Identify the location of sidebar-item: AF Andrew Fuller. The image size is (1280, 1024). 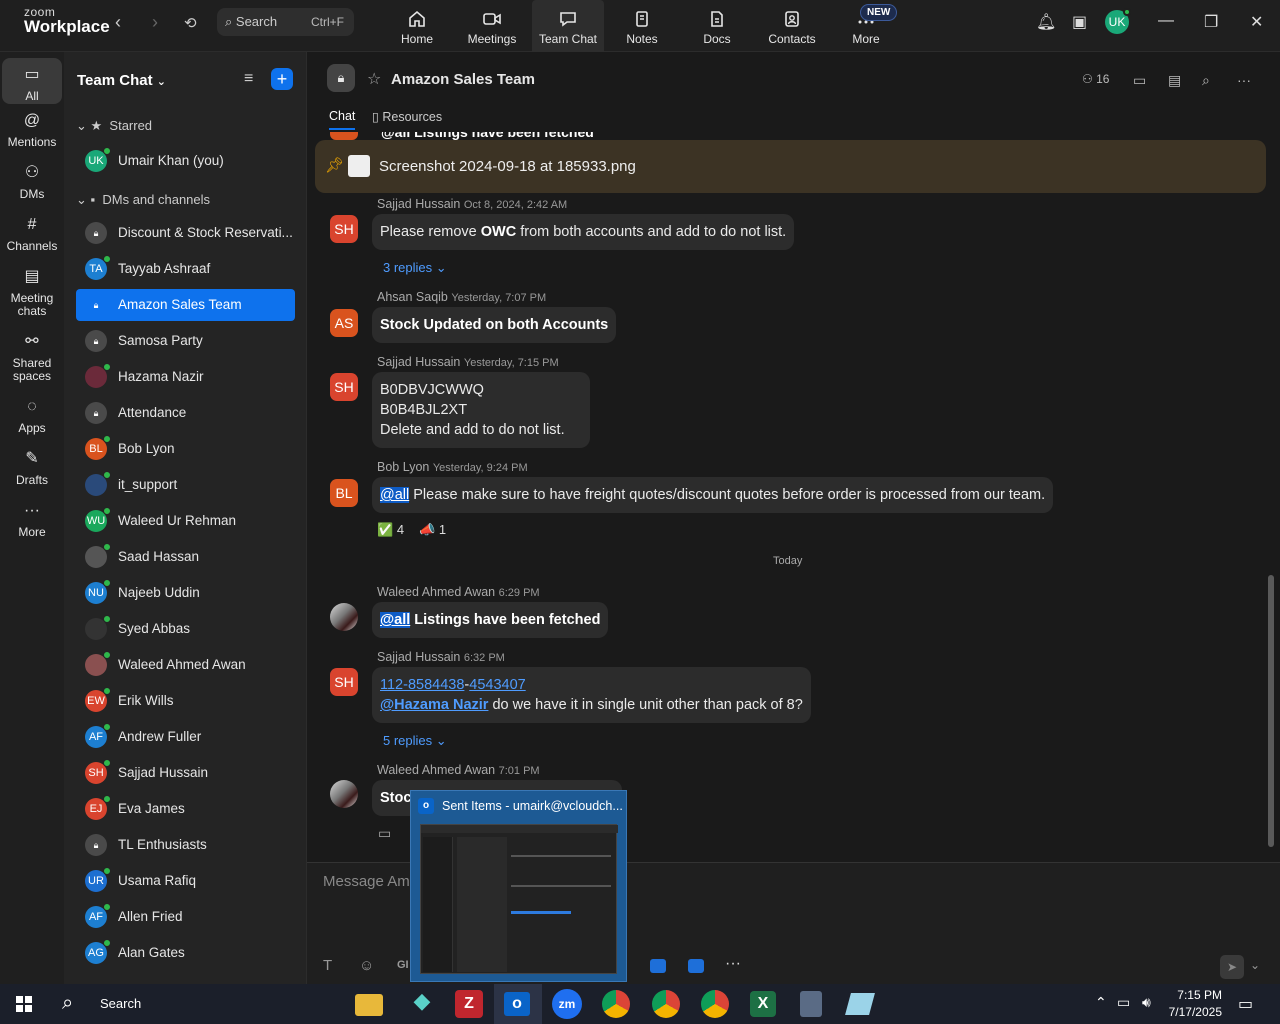
(185, 737).